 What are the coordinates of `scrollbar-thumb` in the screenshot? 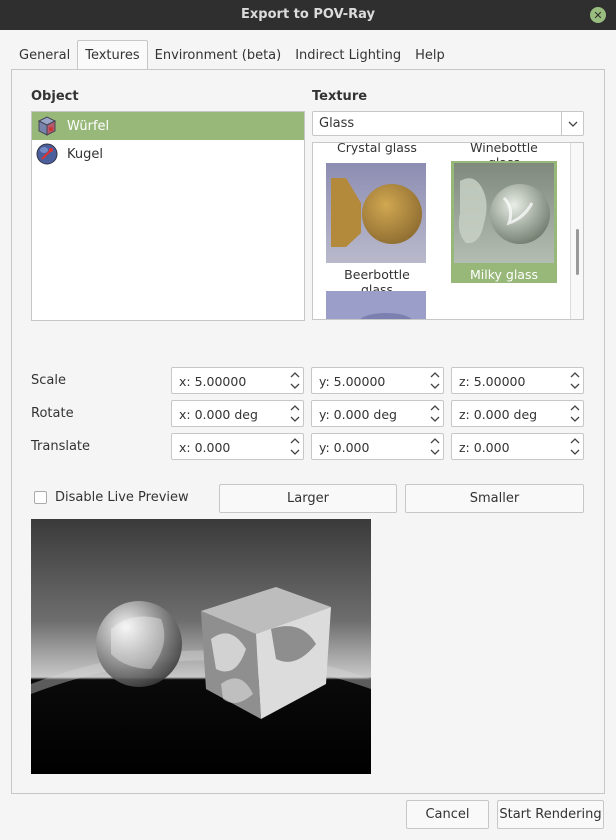 It's located at (577, 252).